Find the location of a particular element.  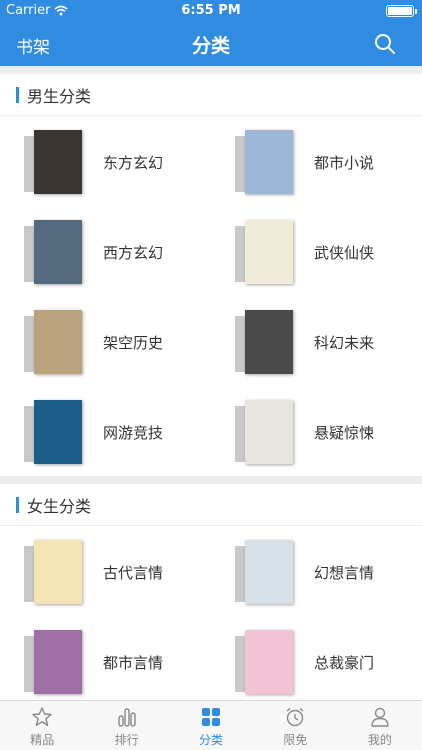

tab-label: 分类 is located at coordinates (211, 740).